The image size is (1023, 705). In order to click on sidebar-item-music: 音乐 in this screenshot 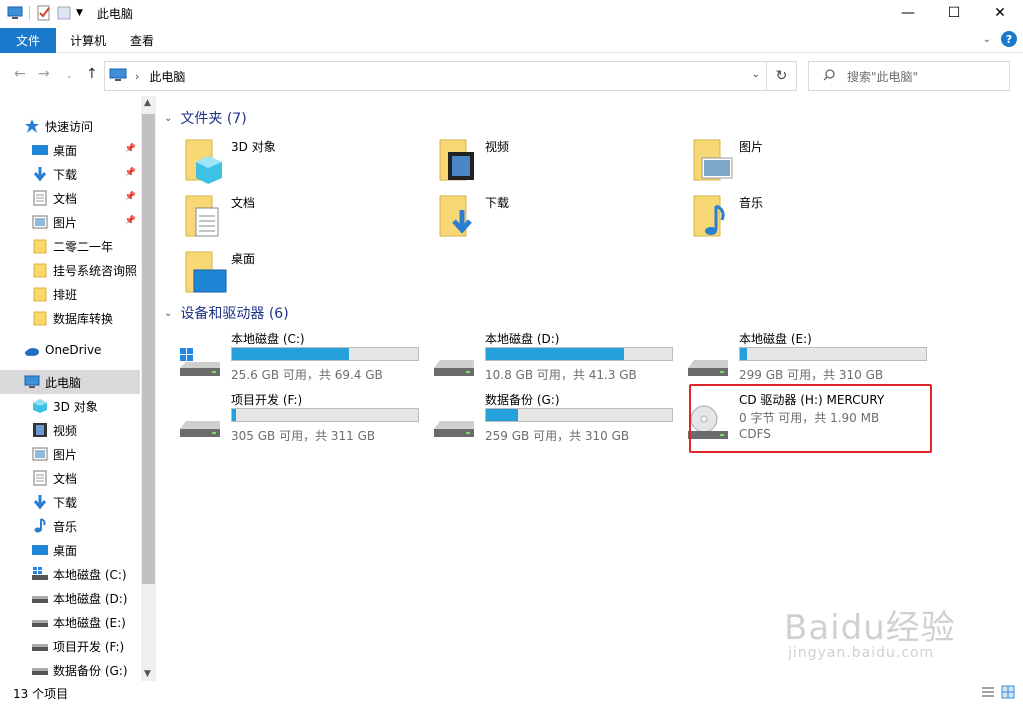, I will do `click(86, 526)`.